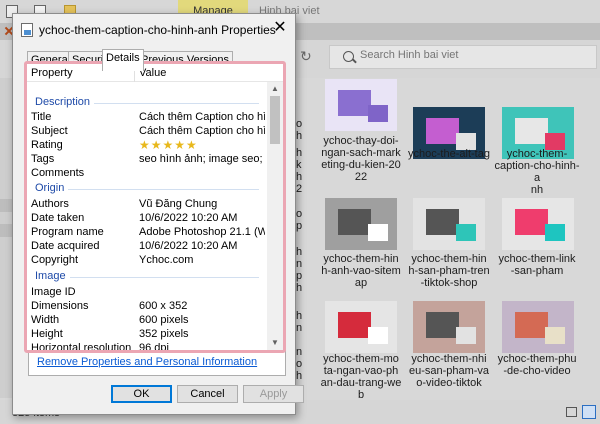 The width and height of the screenshot is (600, 424). What do you see at coordinates (81, 346) in the screenshot?
I see `property-name: Horizontal resolution` at bounding box center [81, 346].